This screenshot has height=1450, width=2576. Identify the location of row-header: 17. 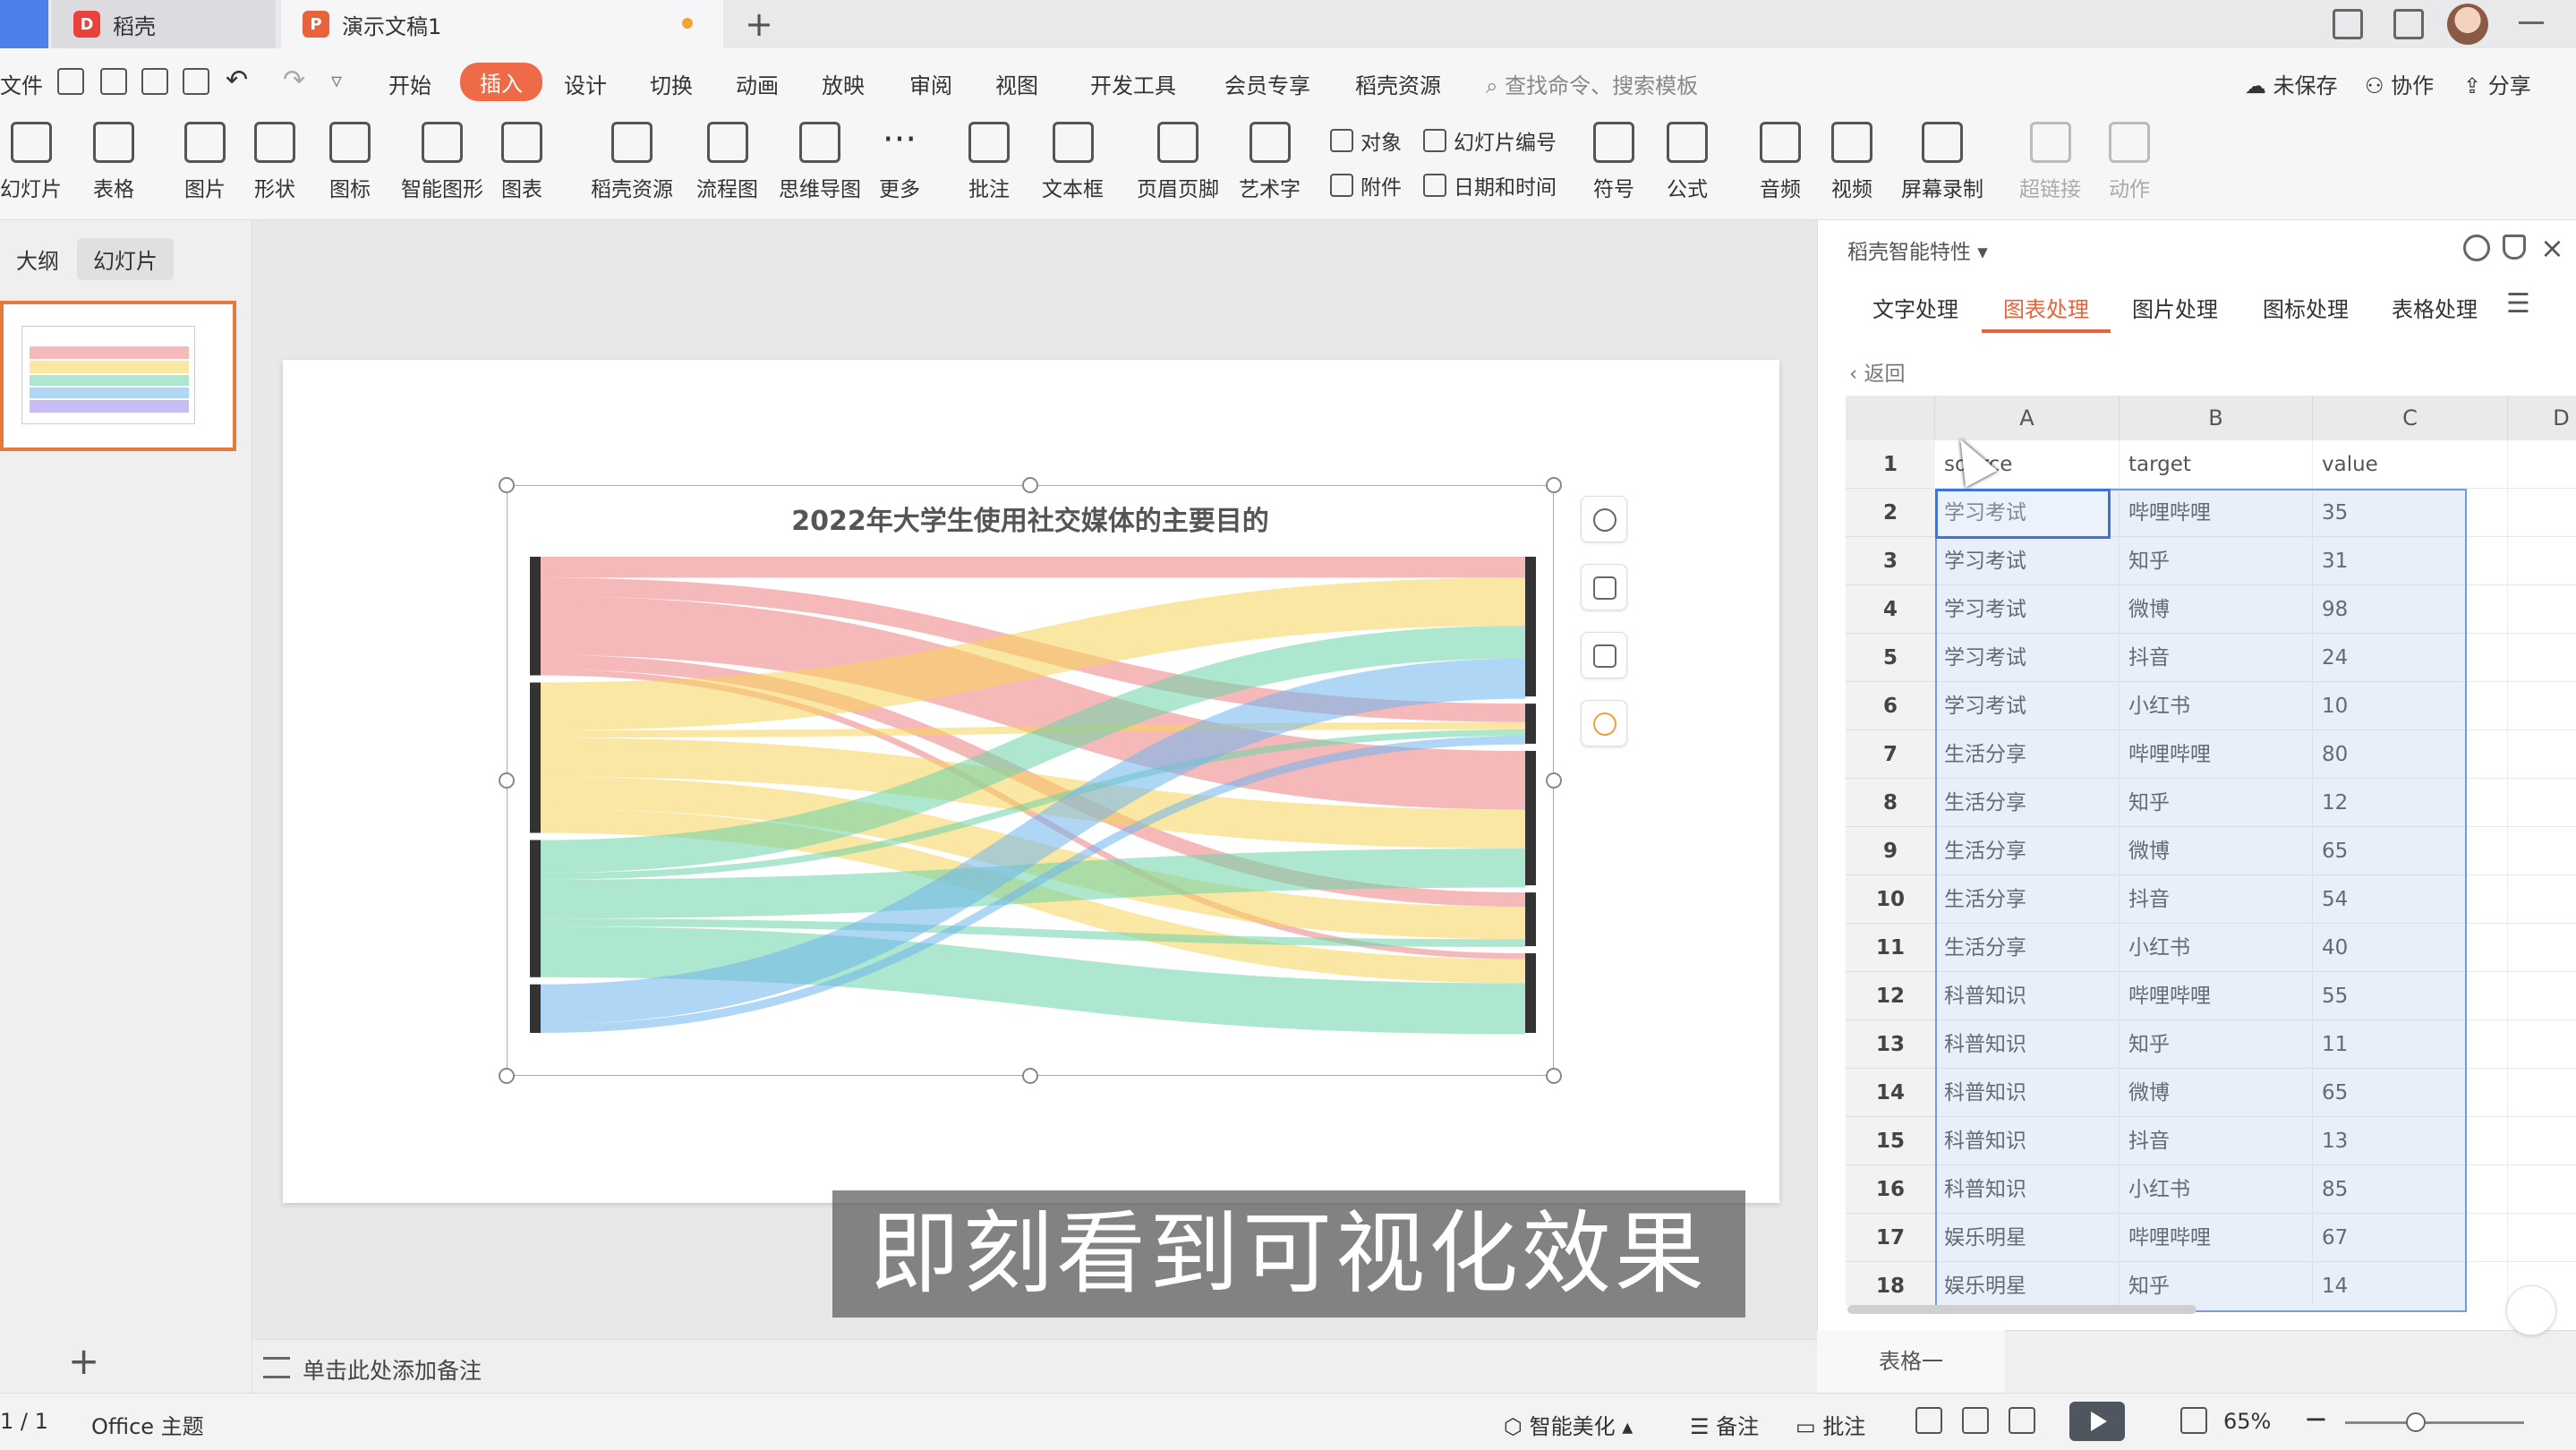
(1890, 1238).